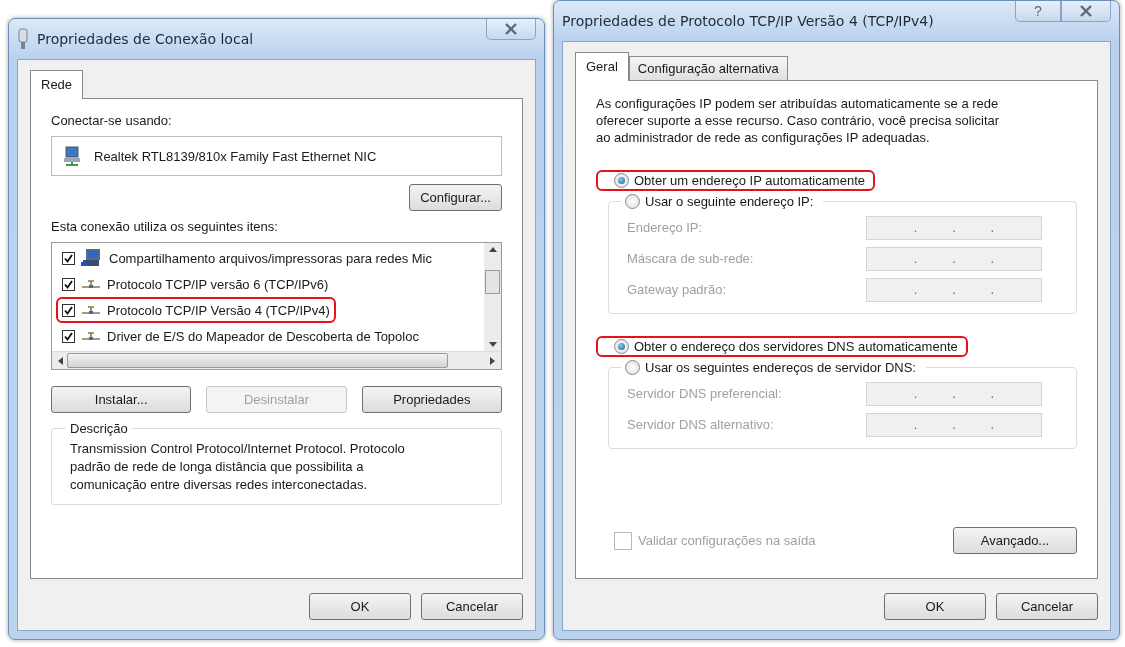  Describe the element at coordinates (99, 428) in the screenshot. I see `group-title: Descrição` at that location.